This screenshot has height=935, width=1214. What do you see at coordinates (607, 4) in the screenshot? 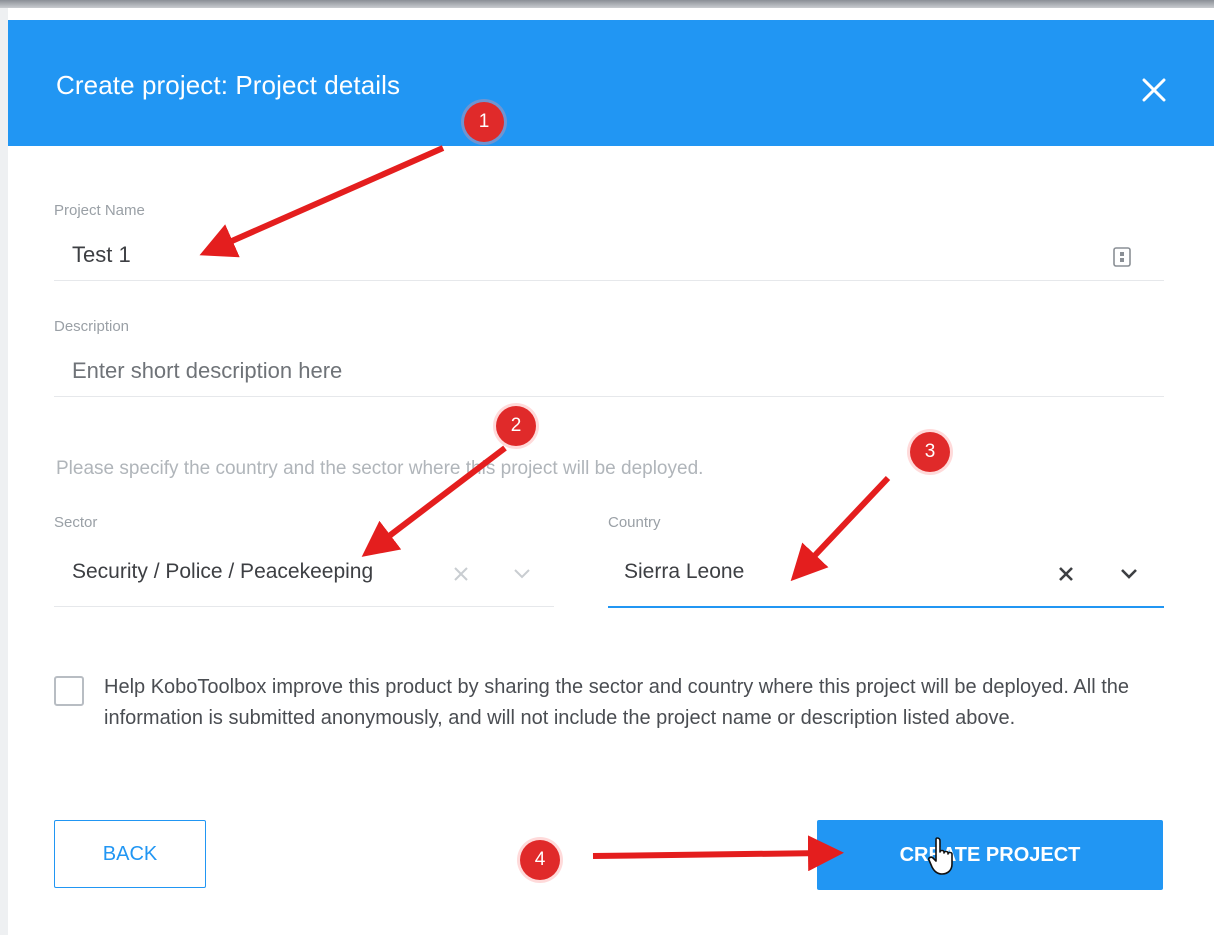
I see `window-top-shadow` at bounding box center [607, 4].